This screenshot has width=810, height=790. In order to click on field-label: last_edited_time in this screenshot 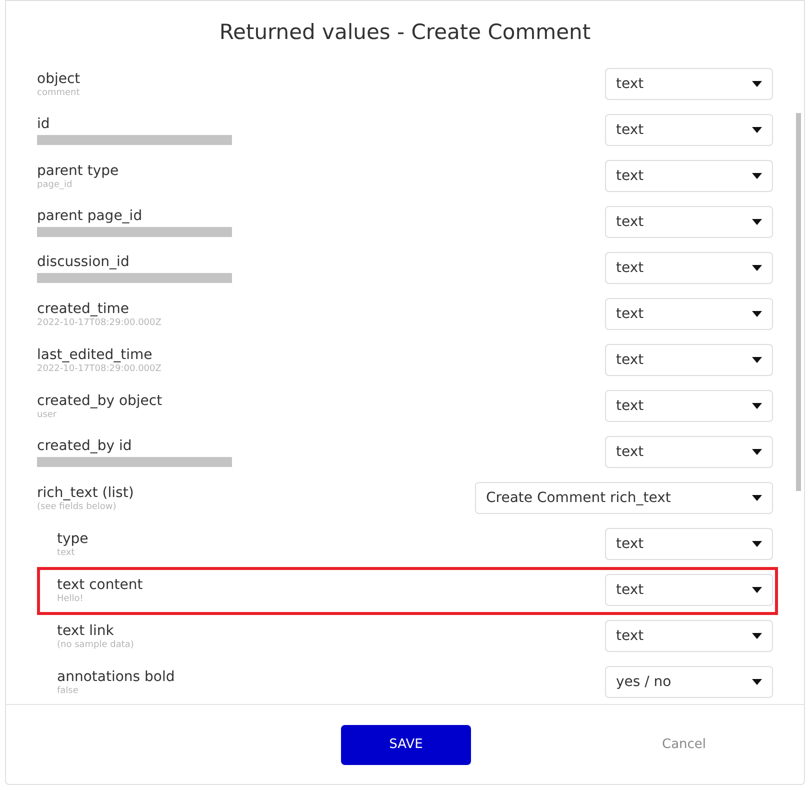, I will do `click(95, 355)`.